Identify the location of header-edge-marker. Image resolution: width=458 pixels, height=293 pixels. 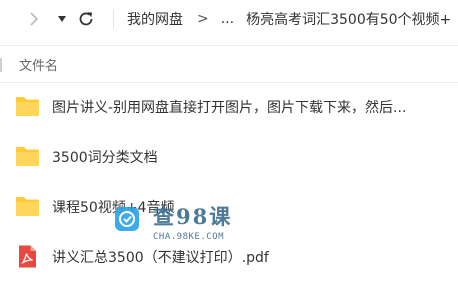
(1, 65).